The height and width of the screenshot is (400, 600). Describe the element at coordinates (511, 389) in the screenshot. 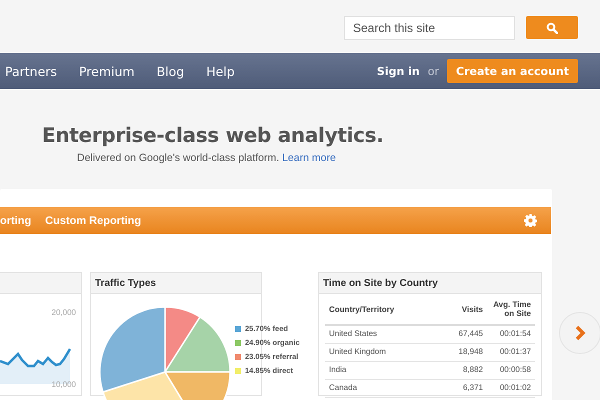

I see `table-cell: 00:01:02` at that location.